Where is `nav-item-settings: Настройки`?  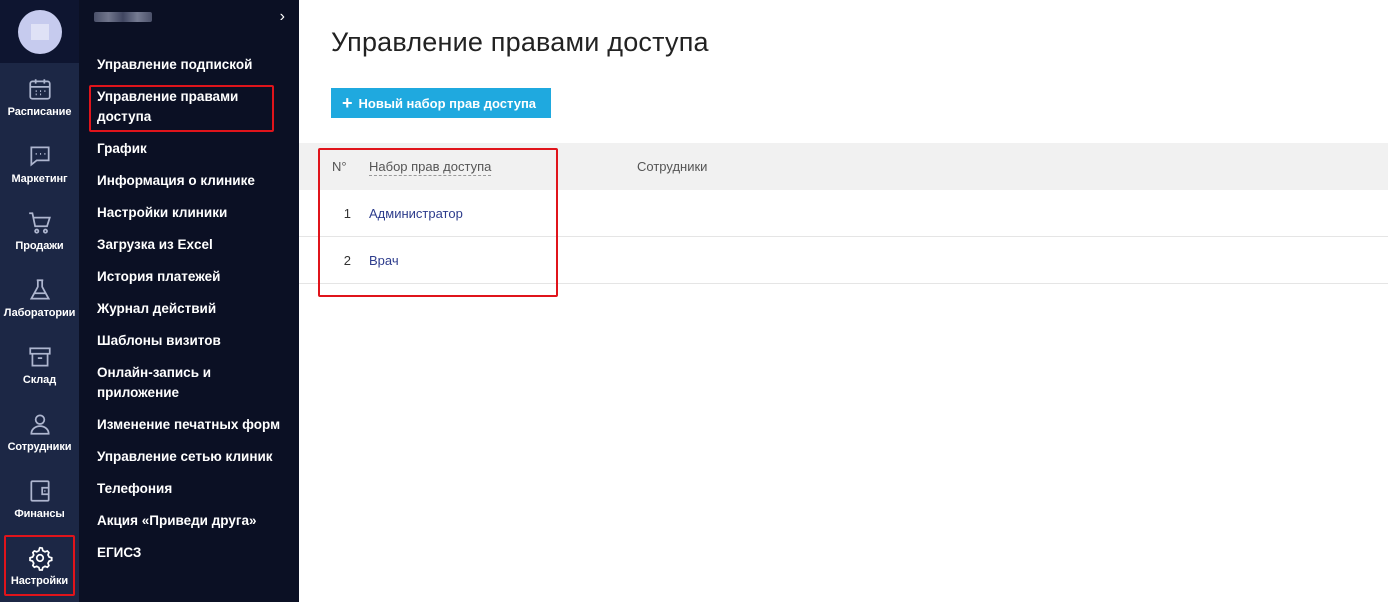 nav-item-settings: Настройки is located at coordinates (39, 565).